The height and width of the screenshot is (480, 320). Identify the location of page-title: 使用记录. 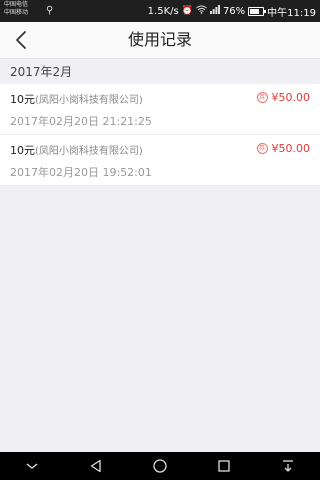
(159, 39).